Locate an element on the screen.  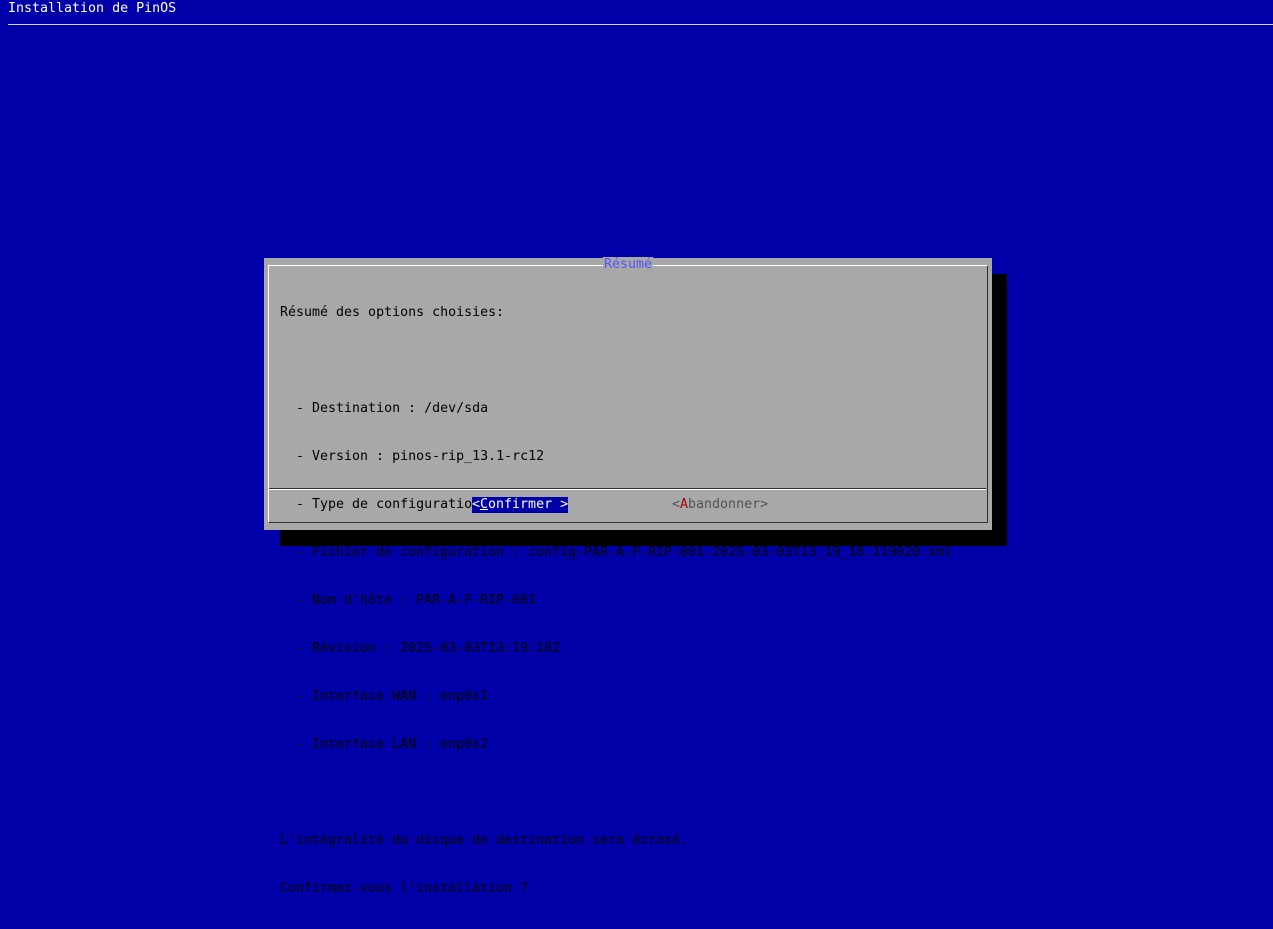
abort-button-hotkey: A is located at coordinates (684, 504).